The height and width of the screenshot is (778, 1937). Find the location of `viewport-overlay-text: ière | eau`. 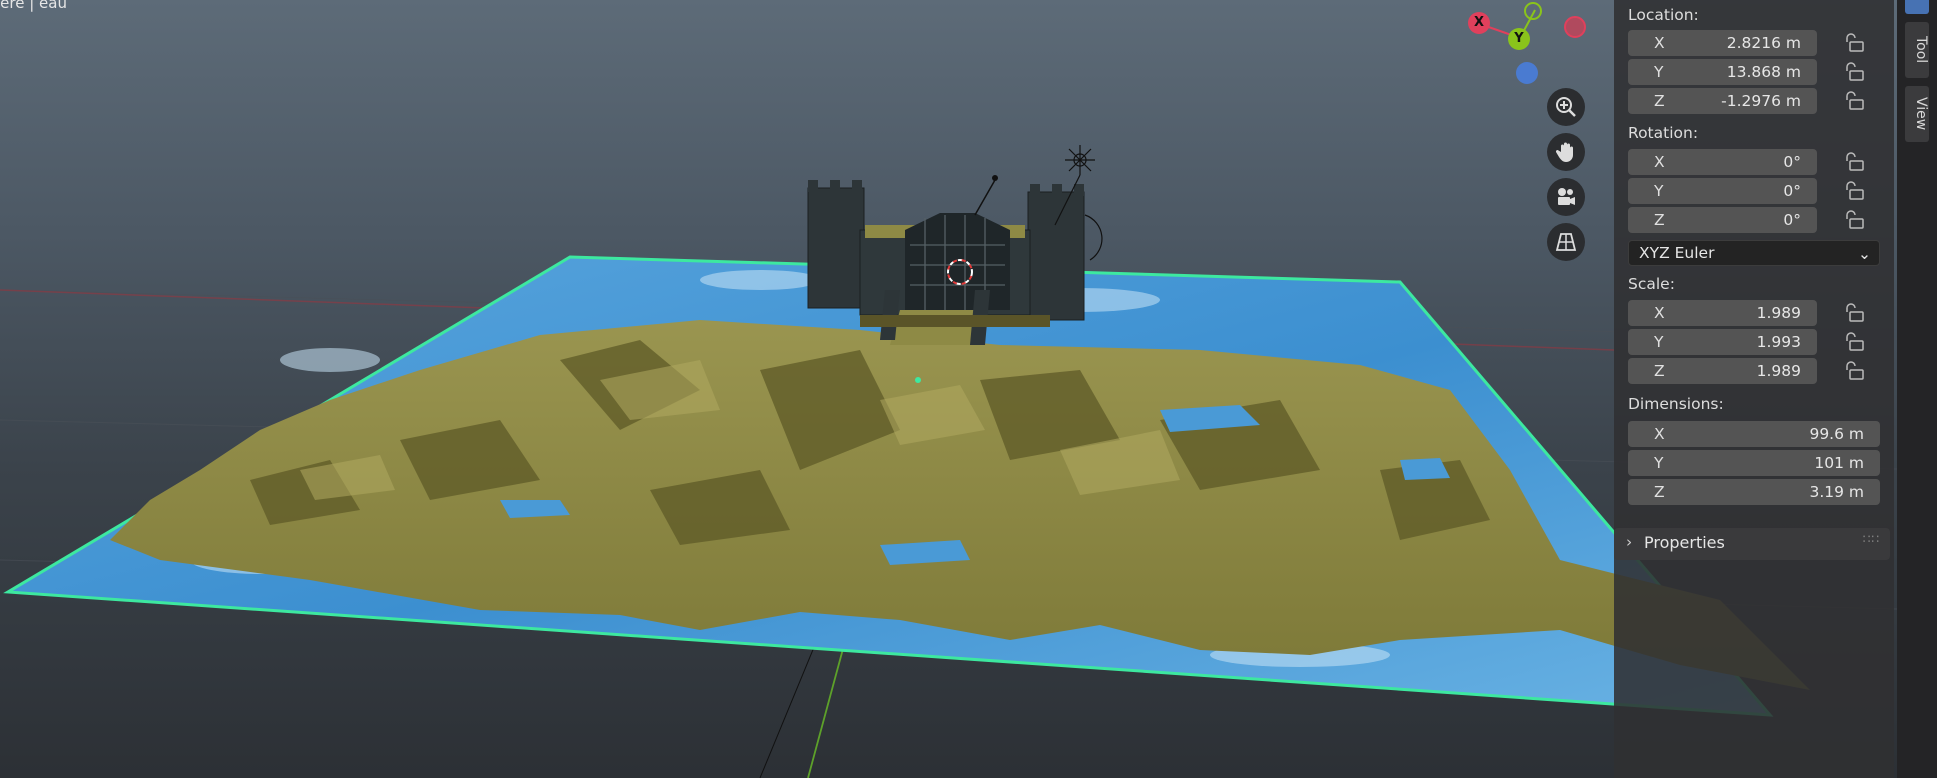

viewport-overlay-text: ière | eau is located at coordinates (33, 6).